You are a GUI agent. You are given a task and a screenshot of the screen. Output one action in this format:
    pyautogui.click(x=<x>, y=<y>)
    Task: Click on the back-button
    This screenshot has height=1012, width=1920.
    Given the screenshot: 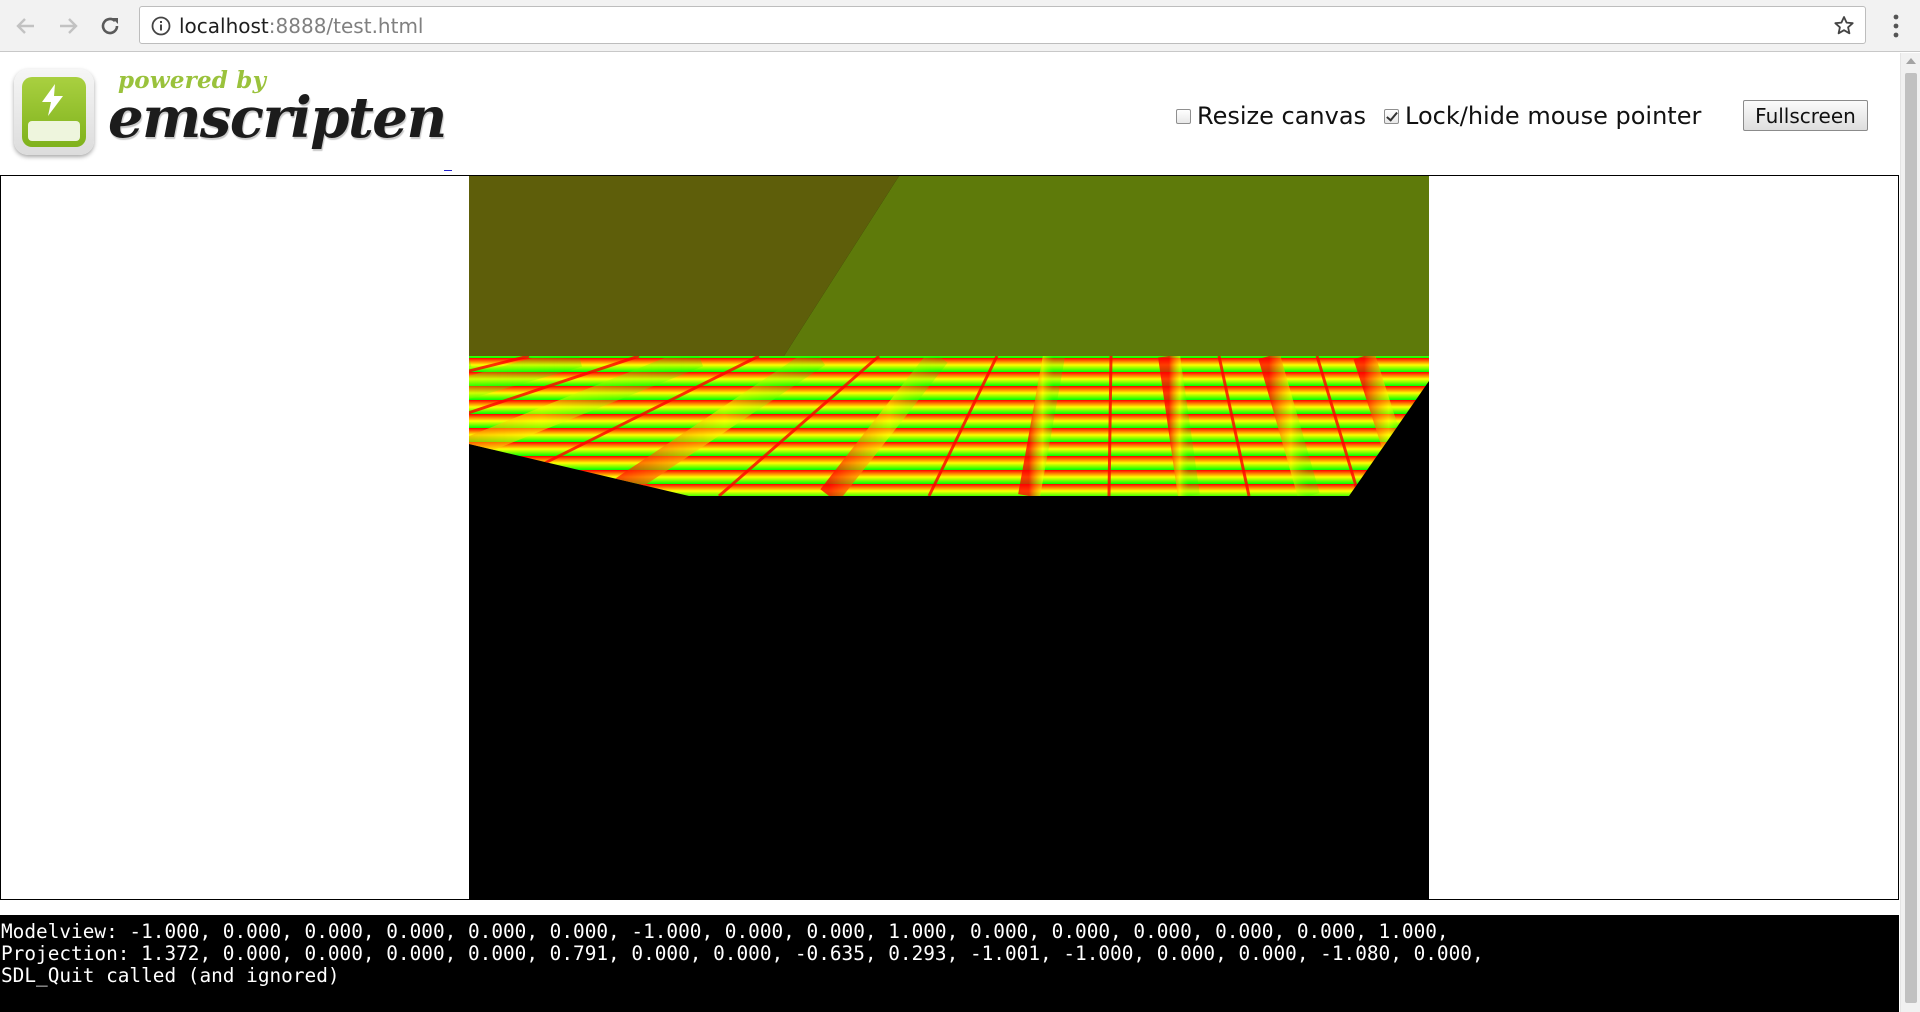 What is the action you would take?
    pyautogui.click(x=26, y=26)
    